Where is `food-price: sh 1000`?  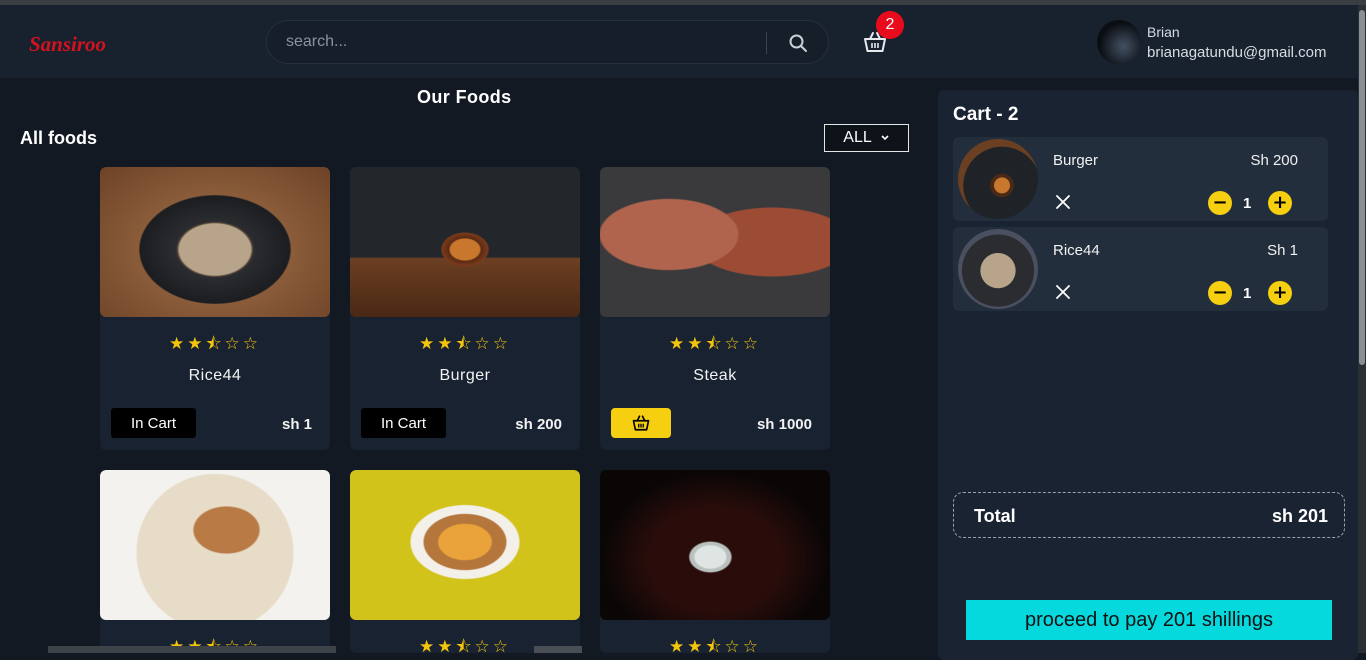
food-price: sh 1000 is located at coordinates (784, 424).